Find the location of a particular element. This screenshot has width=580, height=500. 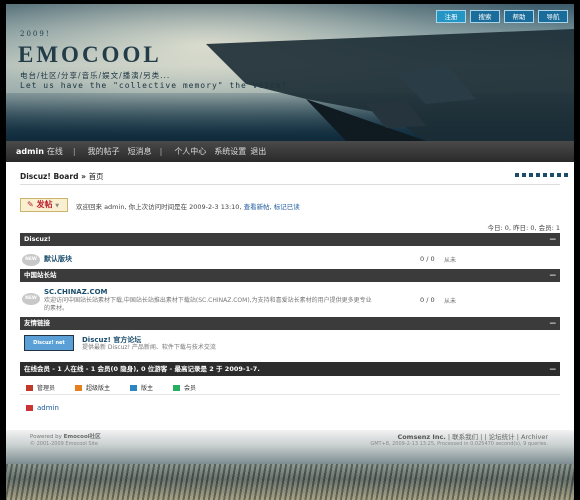

online-username: admin is located at coordinates (48, 408).